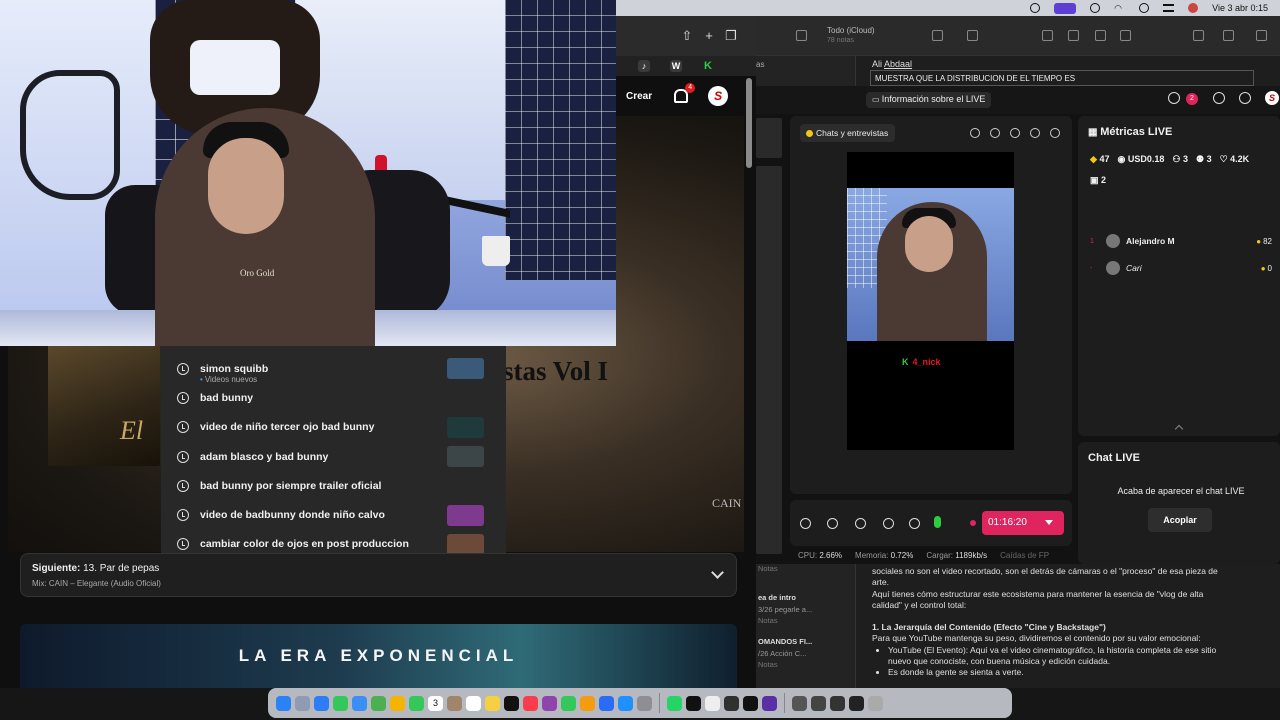 The width and height of the screenshot is (1280, 720). What do you see at coordinates (1245, 98) in the screenshot?
I see `home-icon` at bounding box center [1245, 98].